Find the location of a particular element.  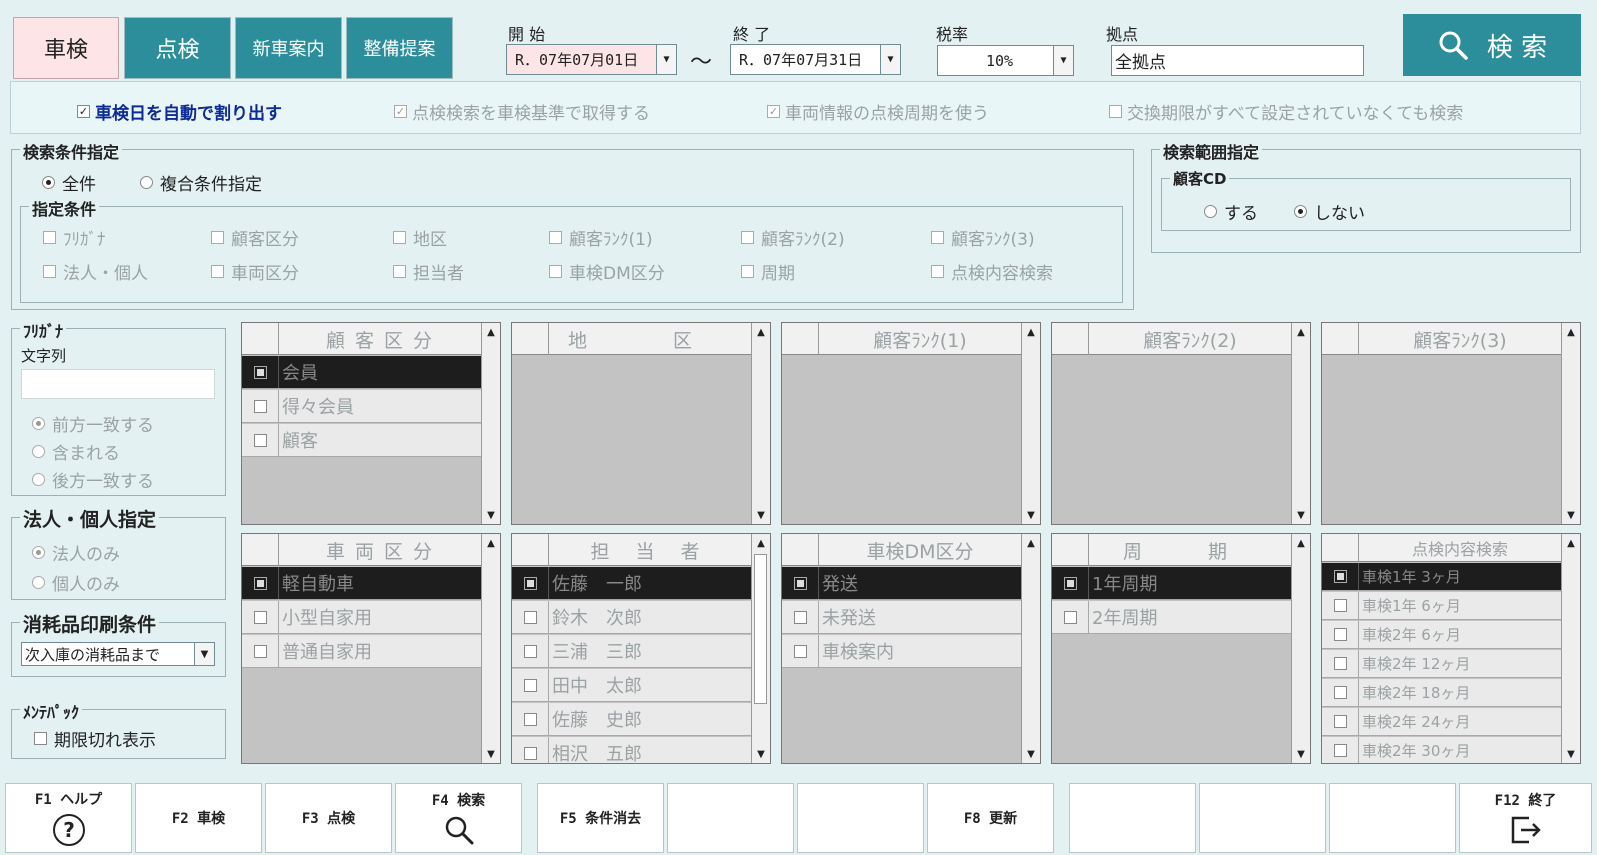

customer-class-list: 顧 客 区 分 会員 得々会員 顧客 ▲ ▼ is located at coordinates (371, 423).